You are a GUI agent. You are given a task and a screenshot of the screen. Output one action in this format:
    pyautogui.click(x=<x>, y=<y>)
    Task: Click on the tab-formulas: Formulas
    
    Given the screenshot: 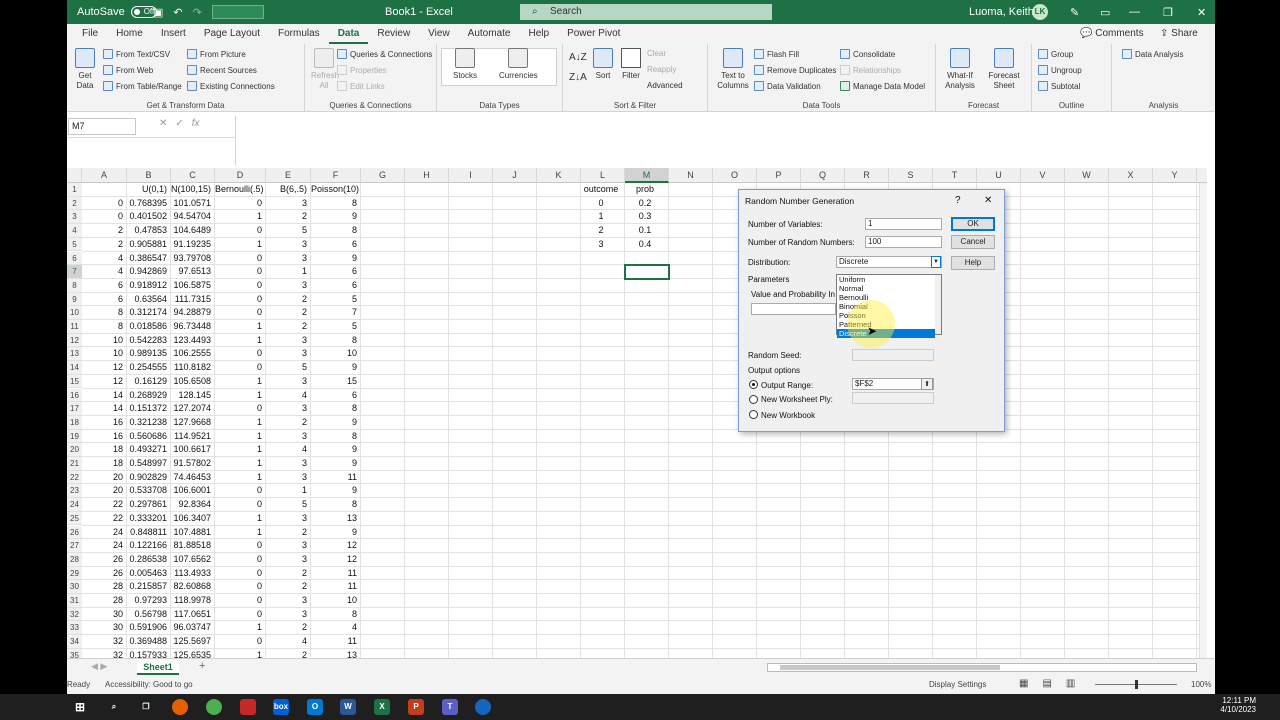 What is the action you would take?
    pyautogui.click(x=299, y=34)
    